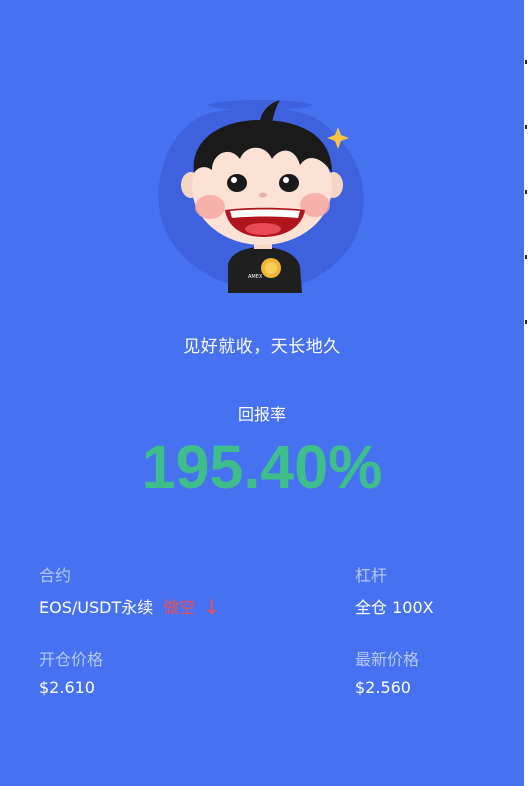 This screenshot has height=786, width=528. Describe the element at coordinates (55, 575) in the screenshot. I see `contract-label: 合约` at that location.